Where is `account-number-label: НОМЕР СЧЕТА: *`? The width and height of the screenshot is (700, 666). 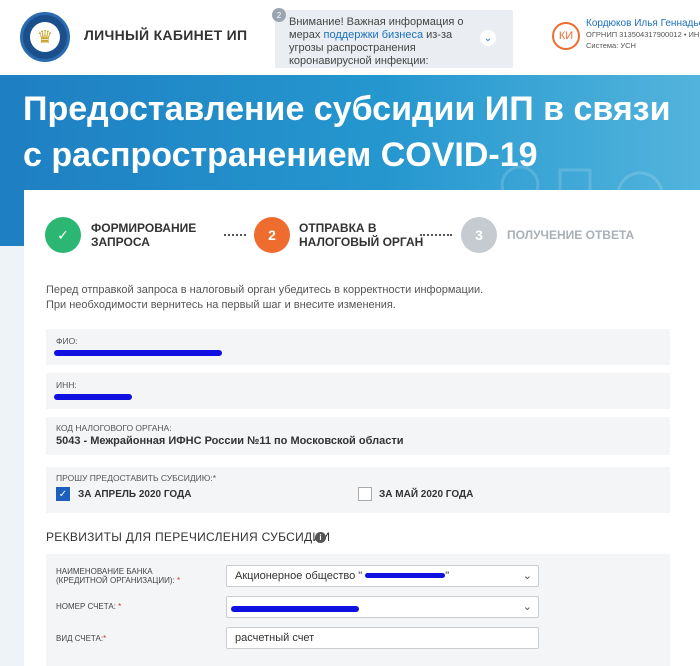
account-number-label: НОМЕР СЧЕТА: * is located at coordinates (89, 606).